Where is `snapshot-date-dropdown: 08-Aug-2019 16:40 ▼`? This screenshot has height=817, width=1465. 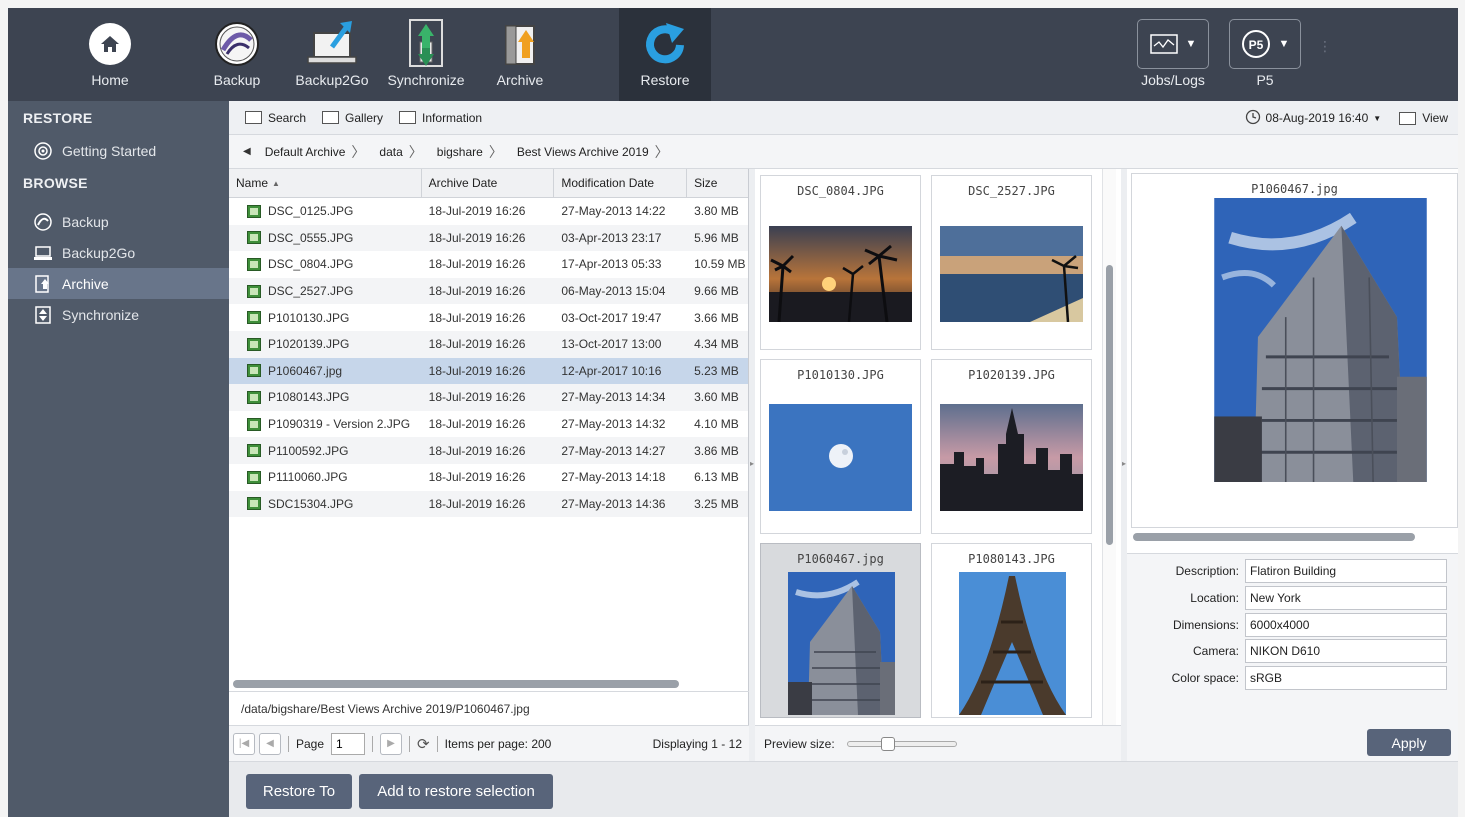
snapshot-date-dropdown: 08-Aug-2019 16:40 ▼ is located at coordinates (1313, 118).